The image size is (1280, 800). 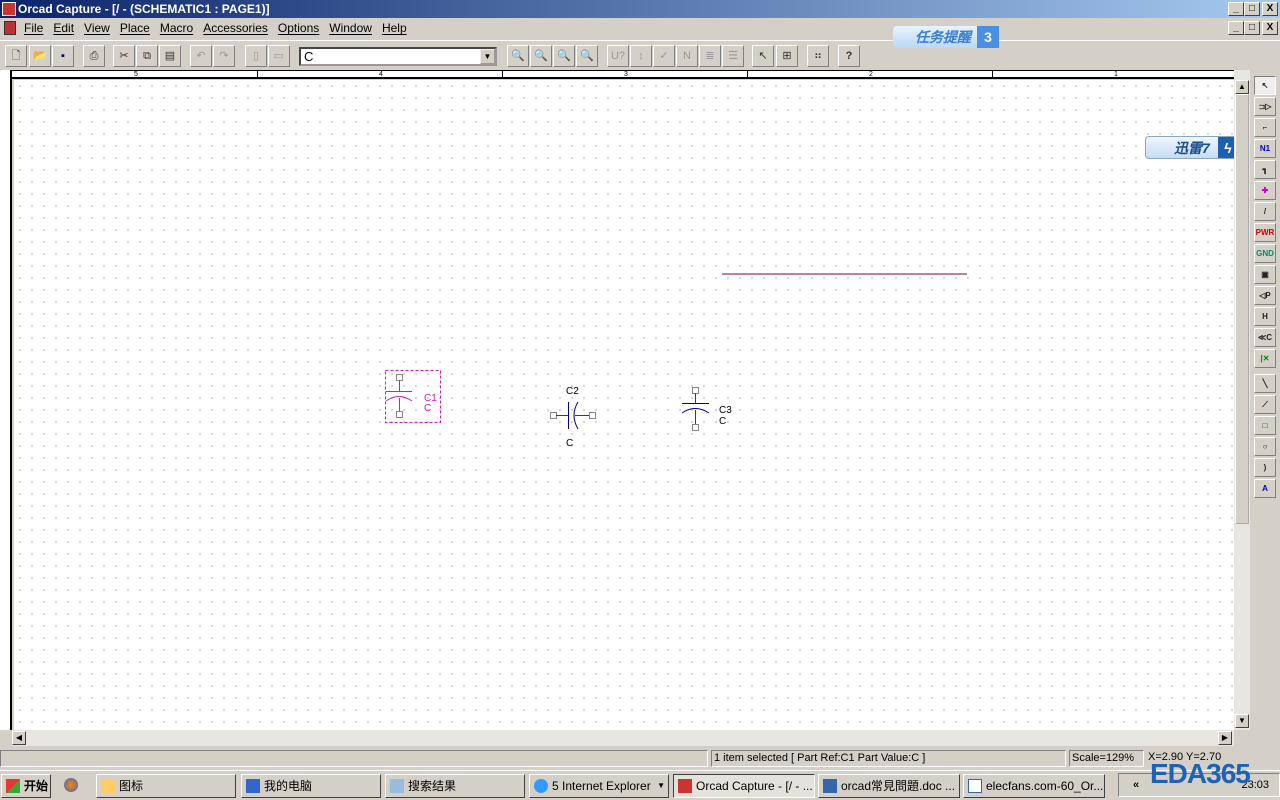 I want to click on task-item: 5 Internet Explorer ▼, so click(x=599, y=786).